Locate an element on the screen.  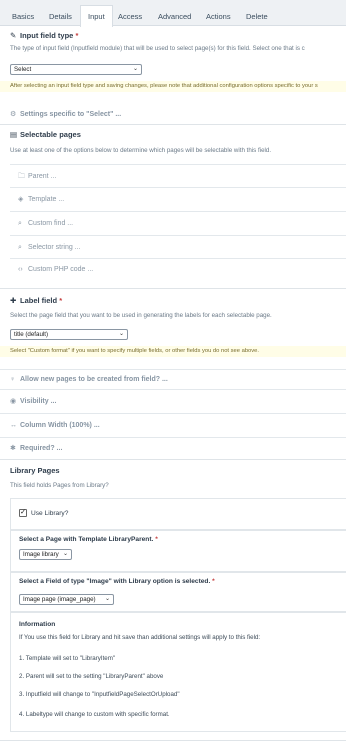
code-icon: ‹› is located at coordinates (20, 269).